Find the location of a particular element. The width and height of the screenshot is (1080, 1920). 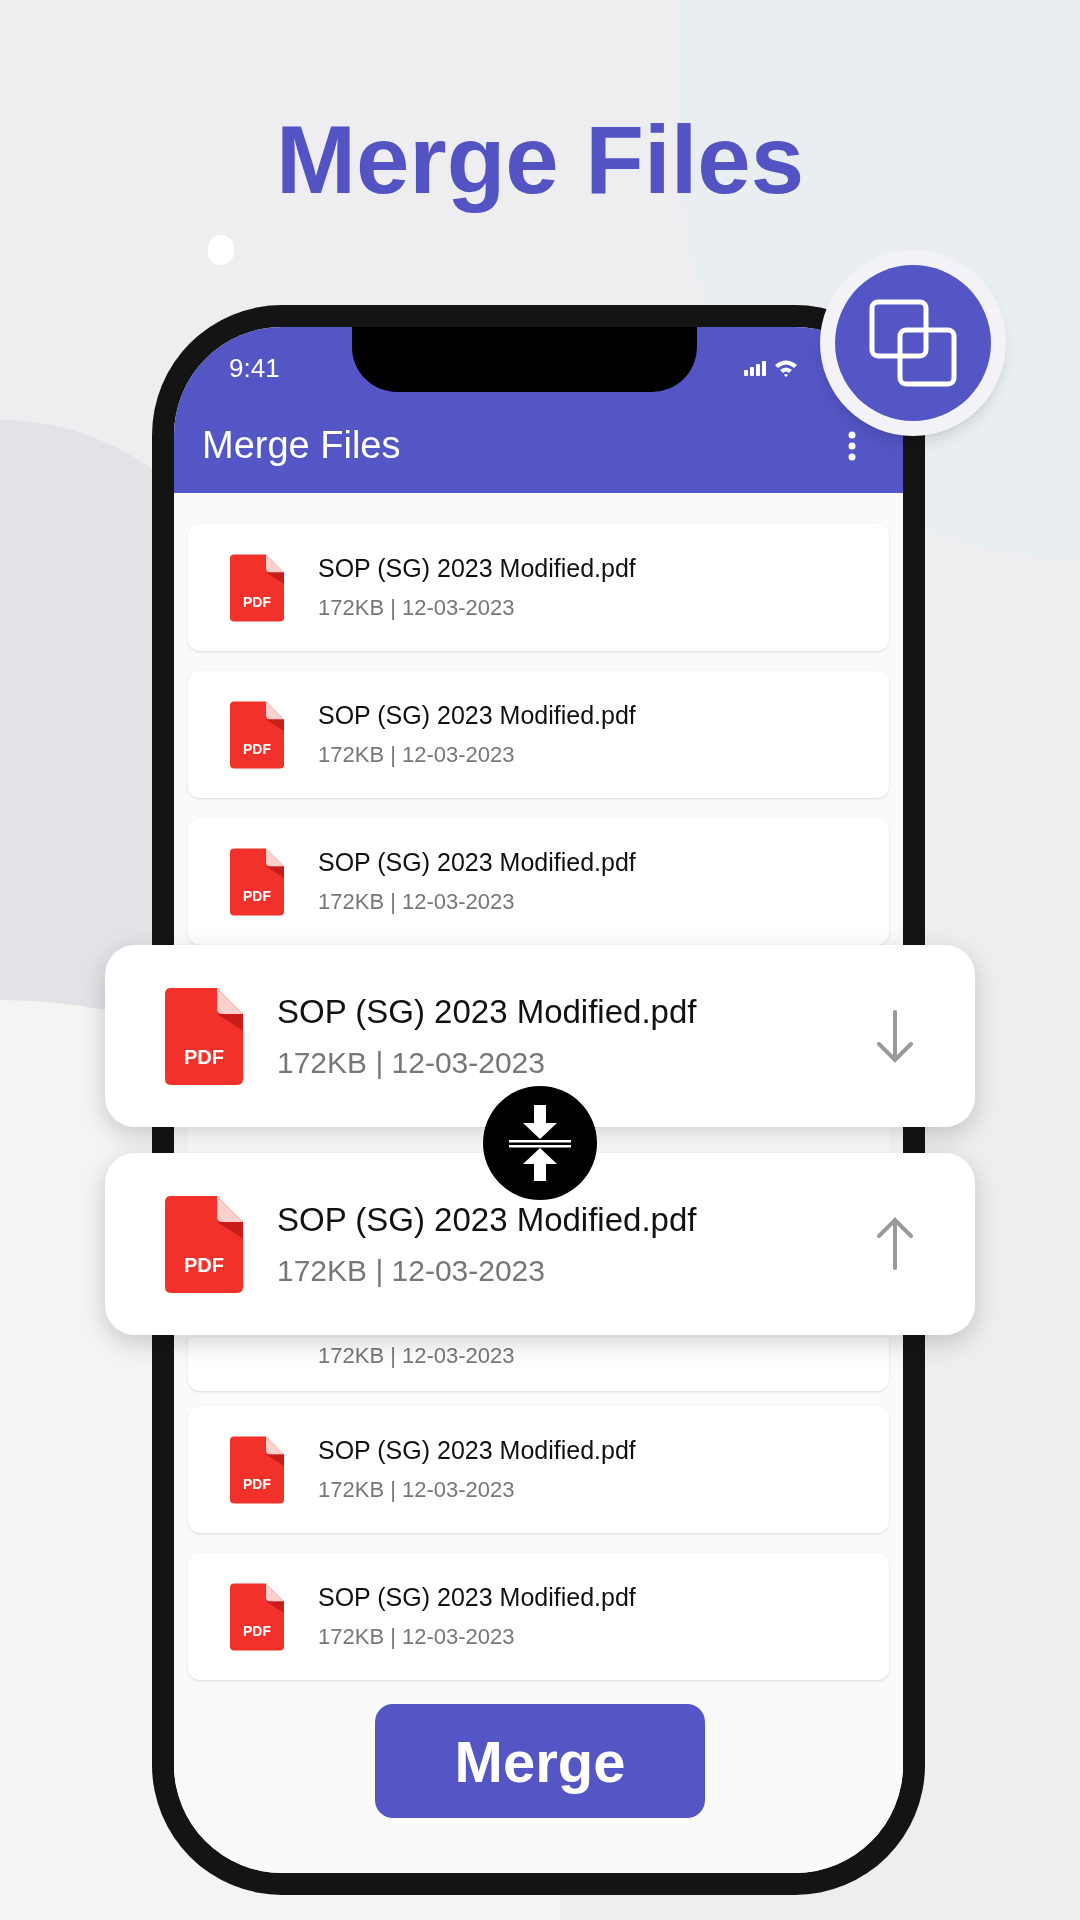

signal-icon is located at coordinates (756, 368).